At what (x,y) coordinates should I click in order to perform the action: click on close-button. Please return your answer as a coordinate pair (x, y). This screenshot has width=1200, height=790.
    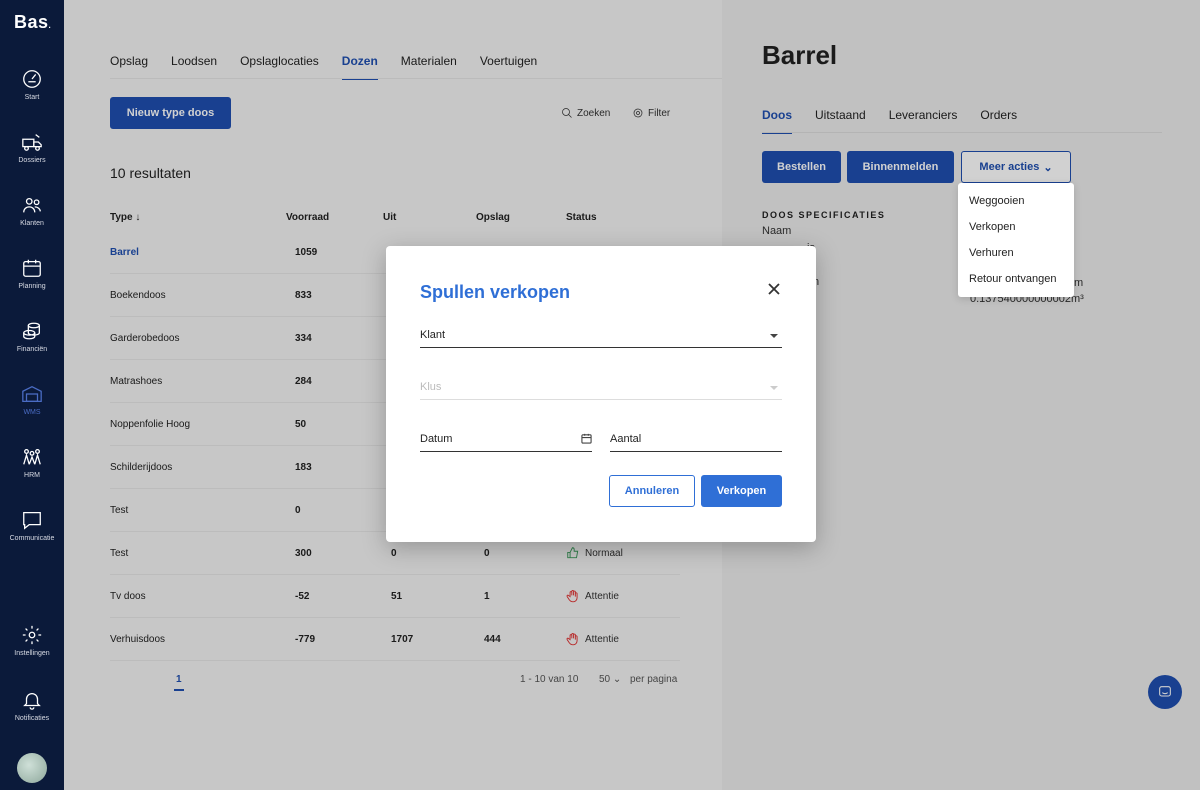
    Looking at the image, I should click on (774, 289).